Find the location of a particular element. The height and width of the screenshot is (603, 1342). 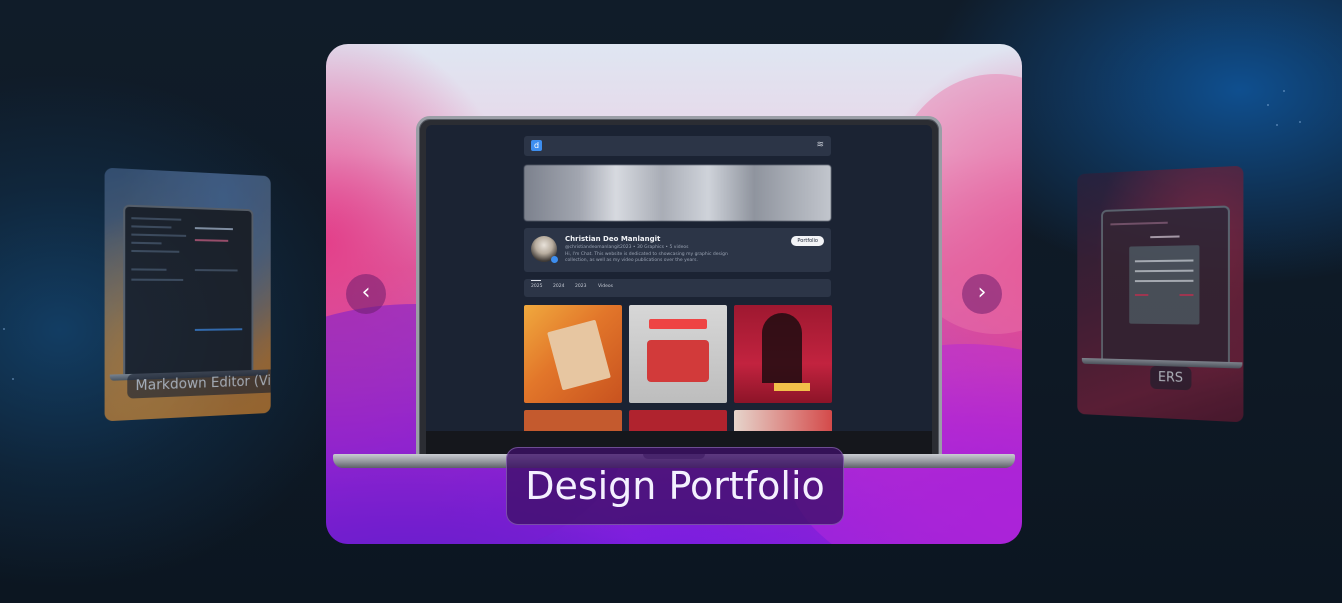

profile-name: Christian Deo Manlangit is located at coordinates (613, 239).